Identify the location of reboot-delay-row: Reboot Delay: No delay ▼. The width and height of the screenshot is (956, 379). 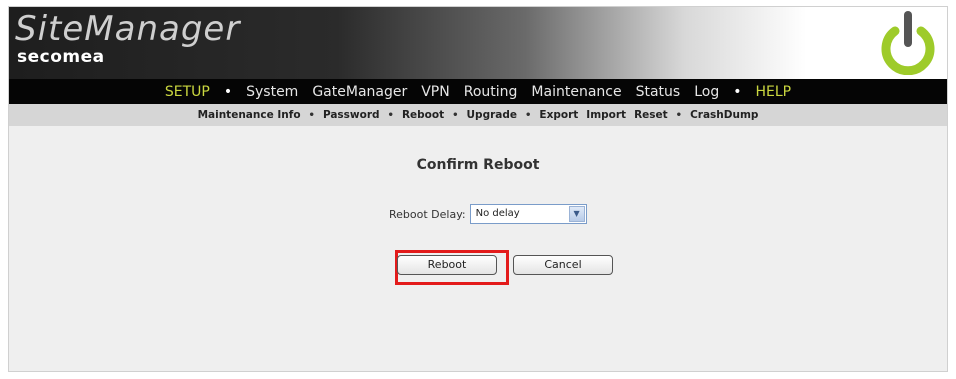
(488, 214).